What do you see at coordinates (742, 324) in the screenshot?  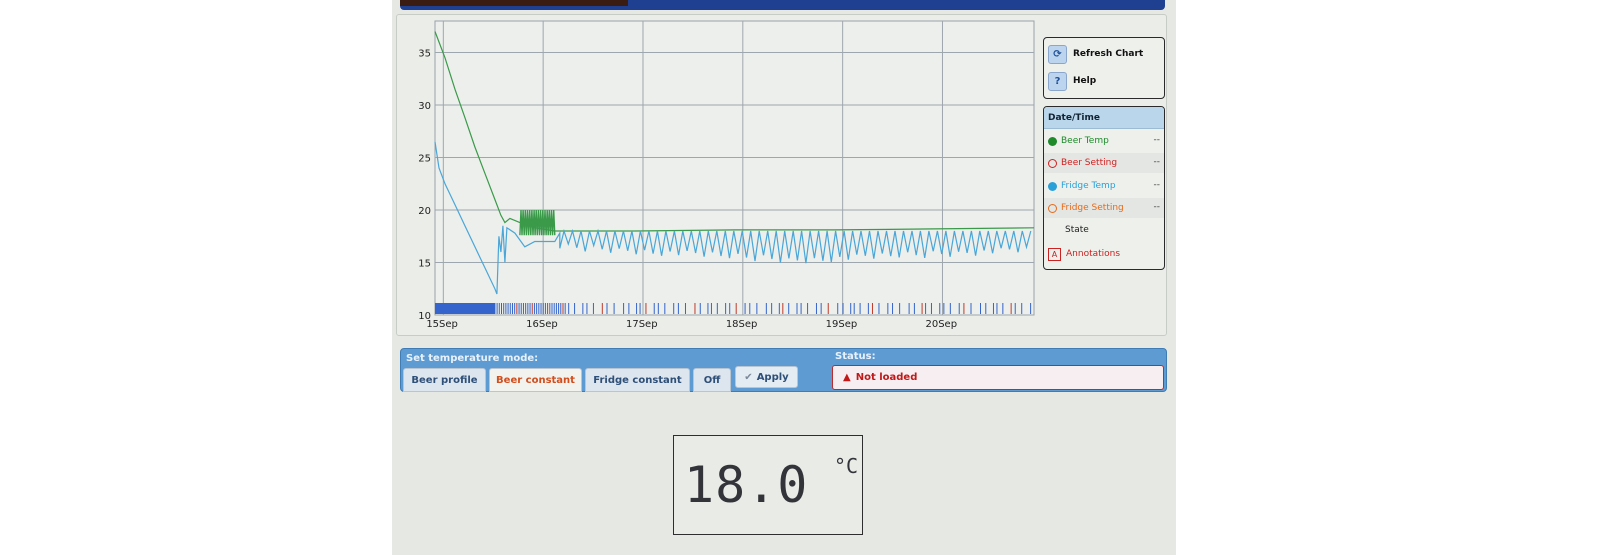 I see `x-tick-label: 18Sep` at bounding box center [742, 324].